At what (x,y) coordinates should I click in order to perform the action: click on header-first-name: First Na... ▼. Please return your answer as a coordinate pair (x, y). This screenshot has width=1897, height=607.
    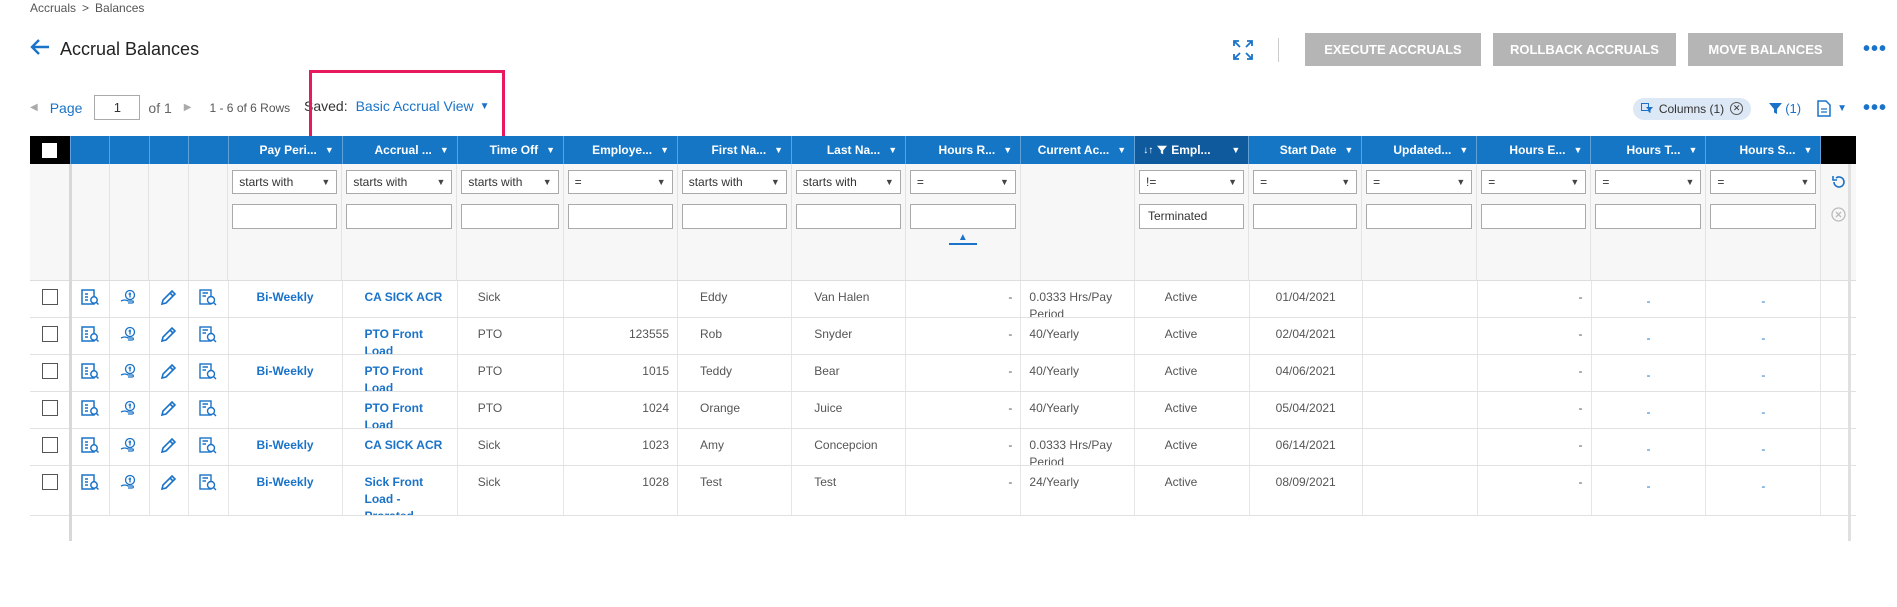
    Looking at the image, I should click on (735, 150).